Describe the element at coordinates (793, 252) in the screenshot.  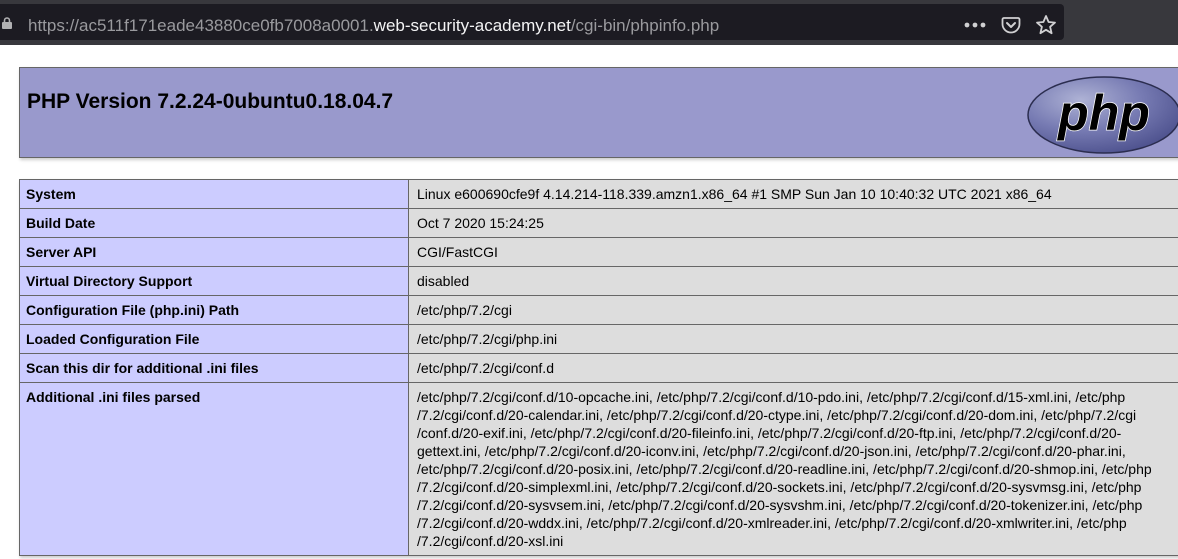
I see `row-value: CGI/FastCGI` at that location.